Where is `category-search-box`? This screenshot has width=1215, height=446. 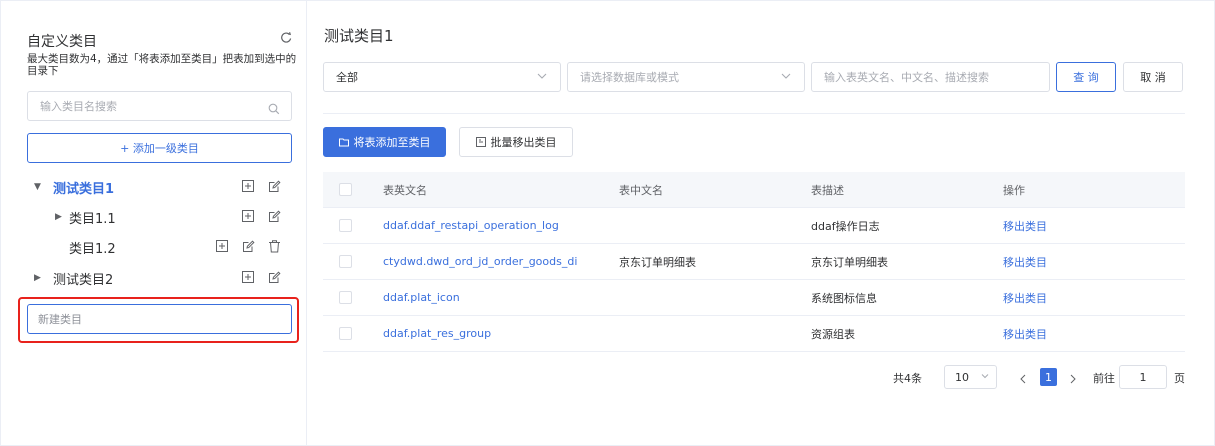
category-search-box is located at coordinates (159, 106).